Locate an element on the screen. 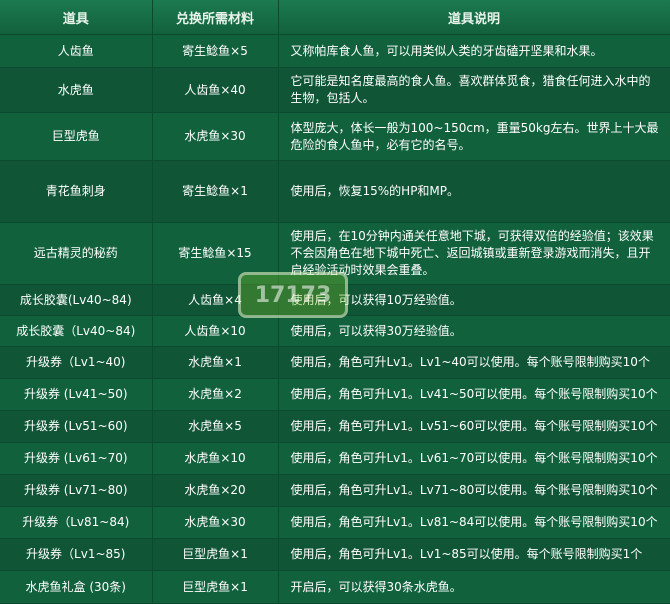 The image size is (670, 604). item-name: 升级券（Lv1~40) is located at coordinates (76, 362).